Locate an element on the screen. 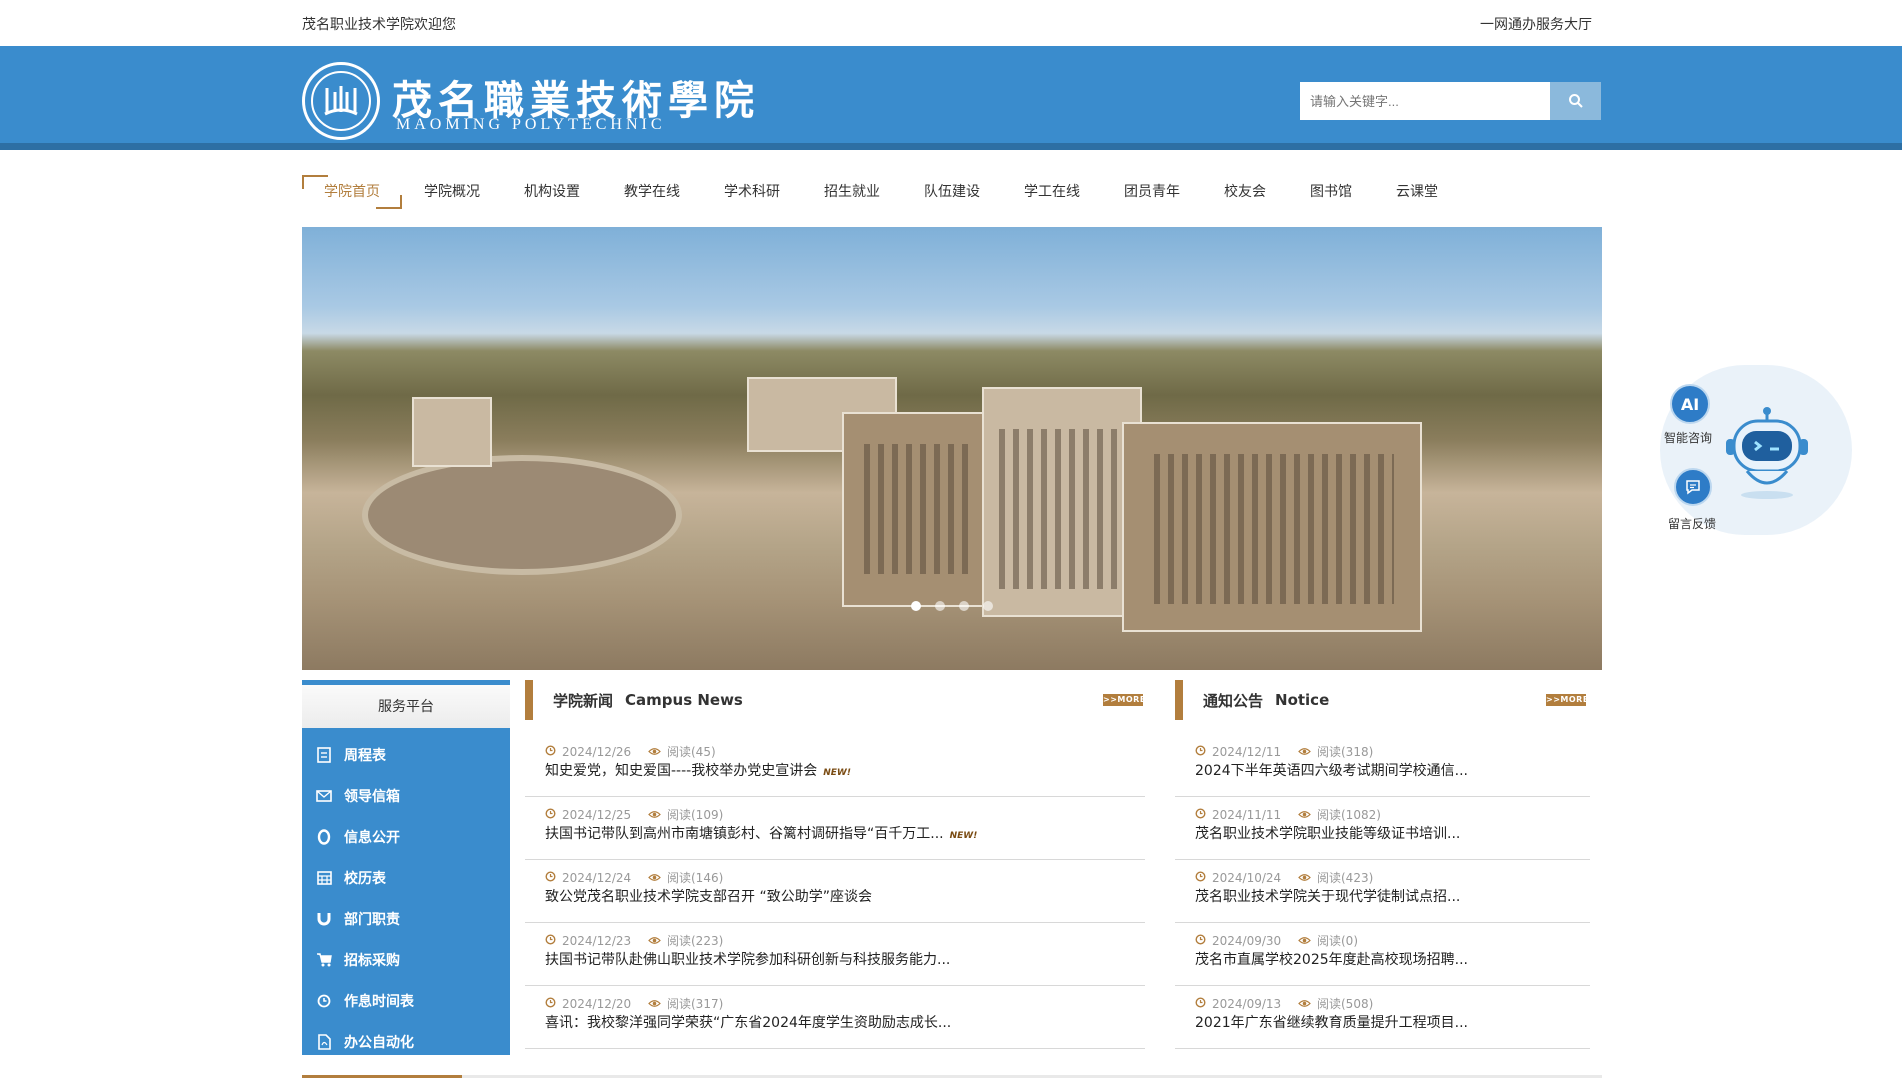 This screenshot has height=1080, width=1902. campus-news-more-link: >>MORE is located at coordinates (1124, 700).